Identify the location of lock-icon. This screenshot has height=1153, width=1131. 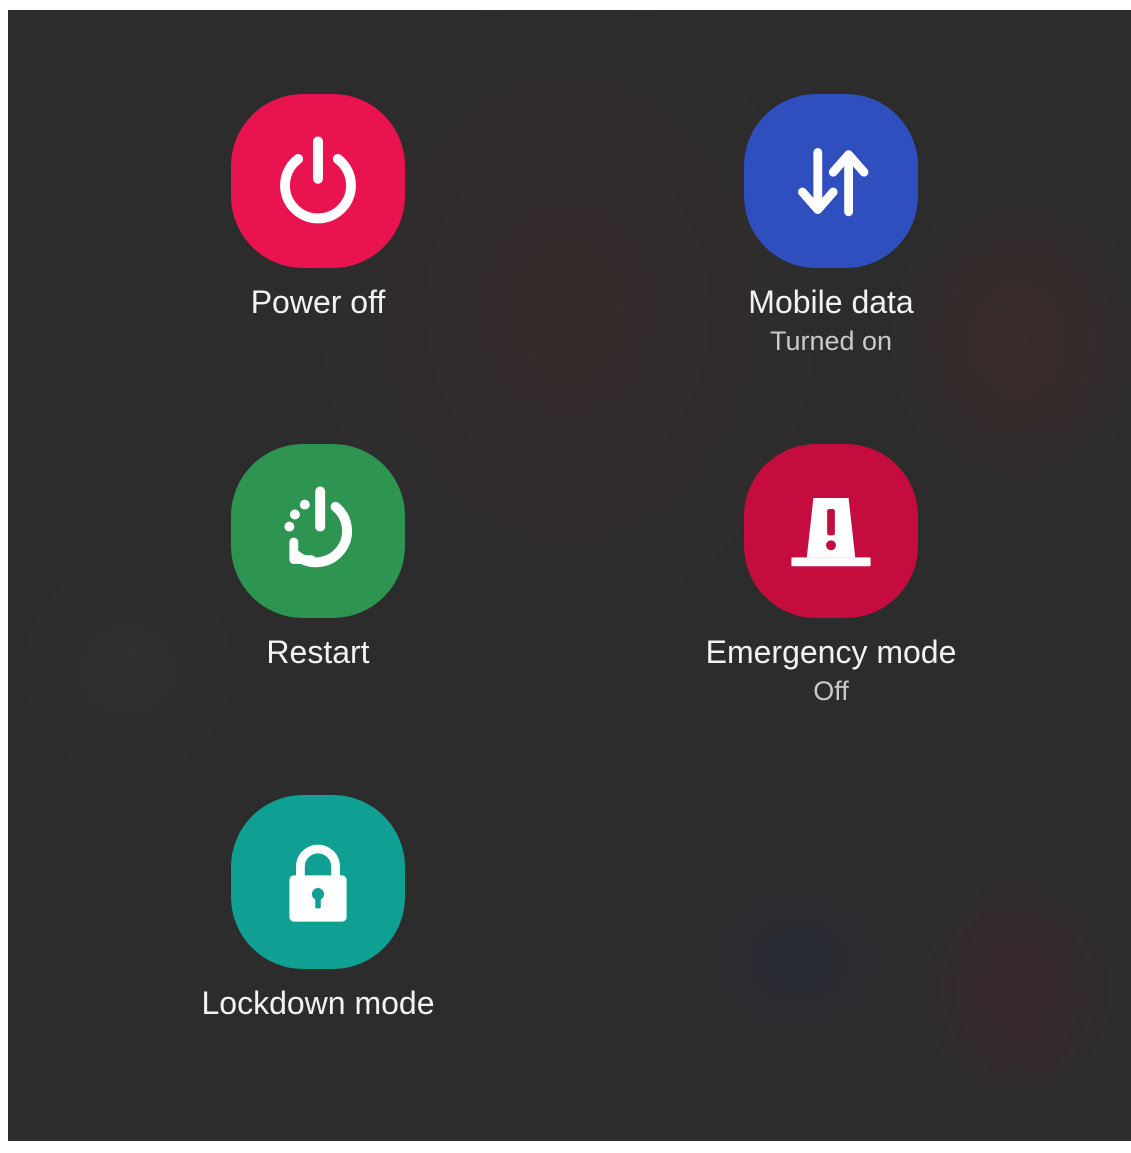
(318, 883).